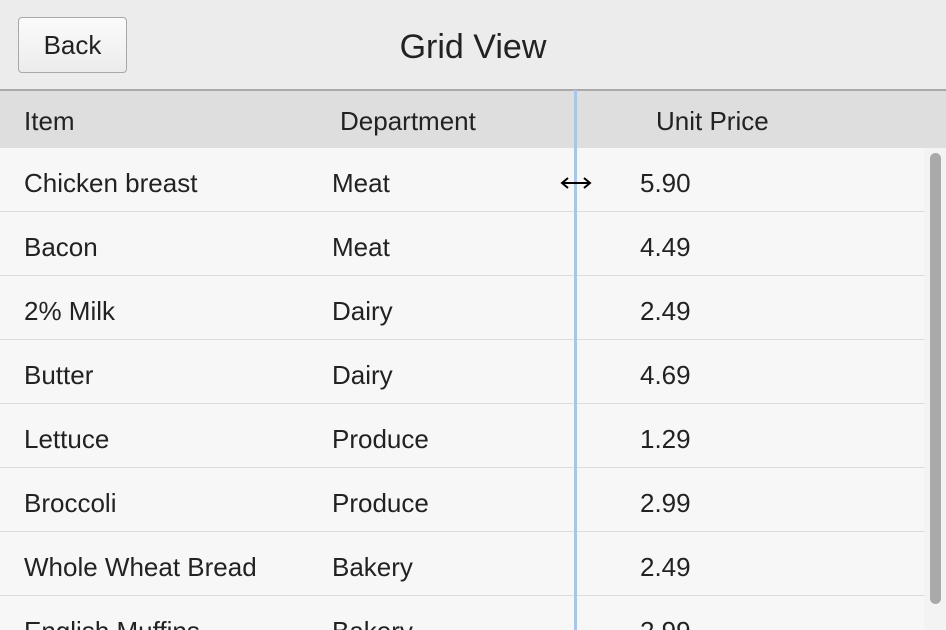  I want to click on column-header-unit-price: Unit Price, so click(712, 119).